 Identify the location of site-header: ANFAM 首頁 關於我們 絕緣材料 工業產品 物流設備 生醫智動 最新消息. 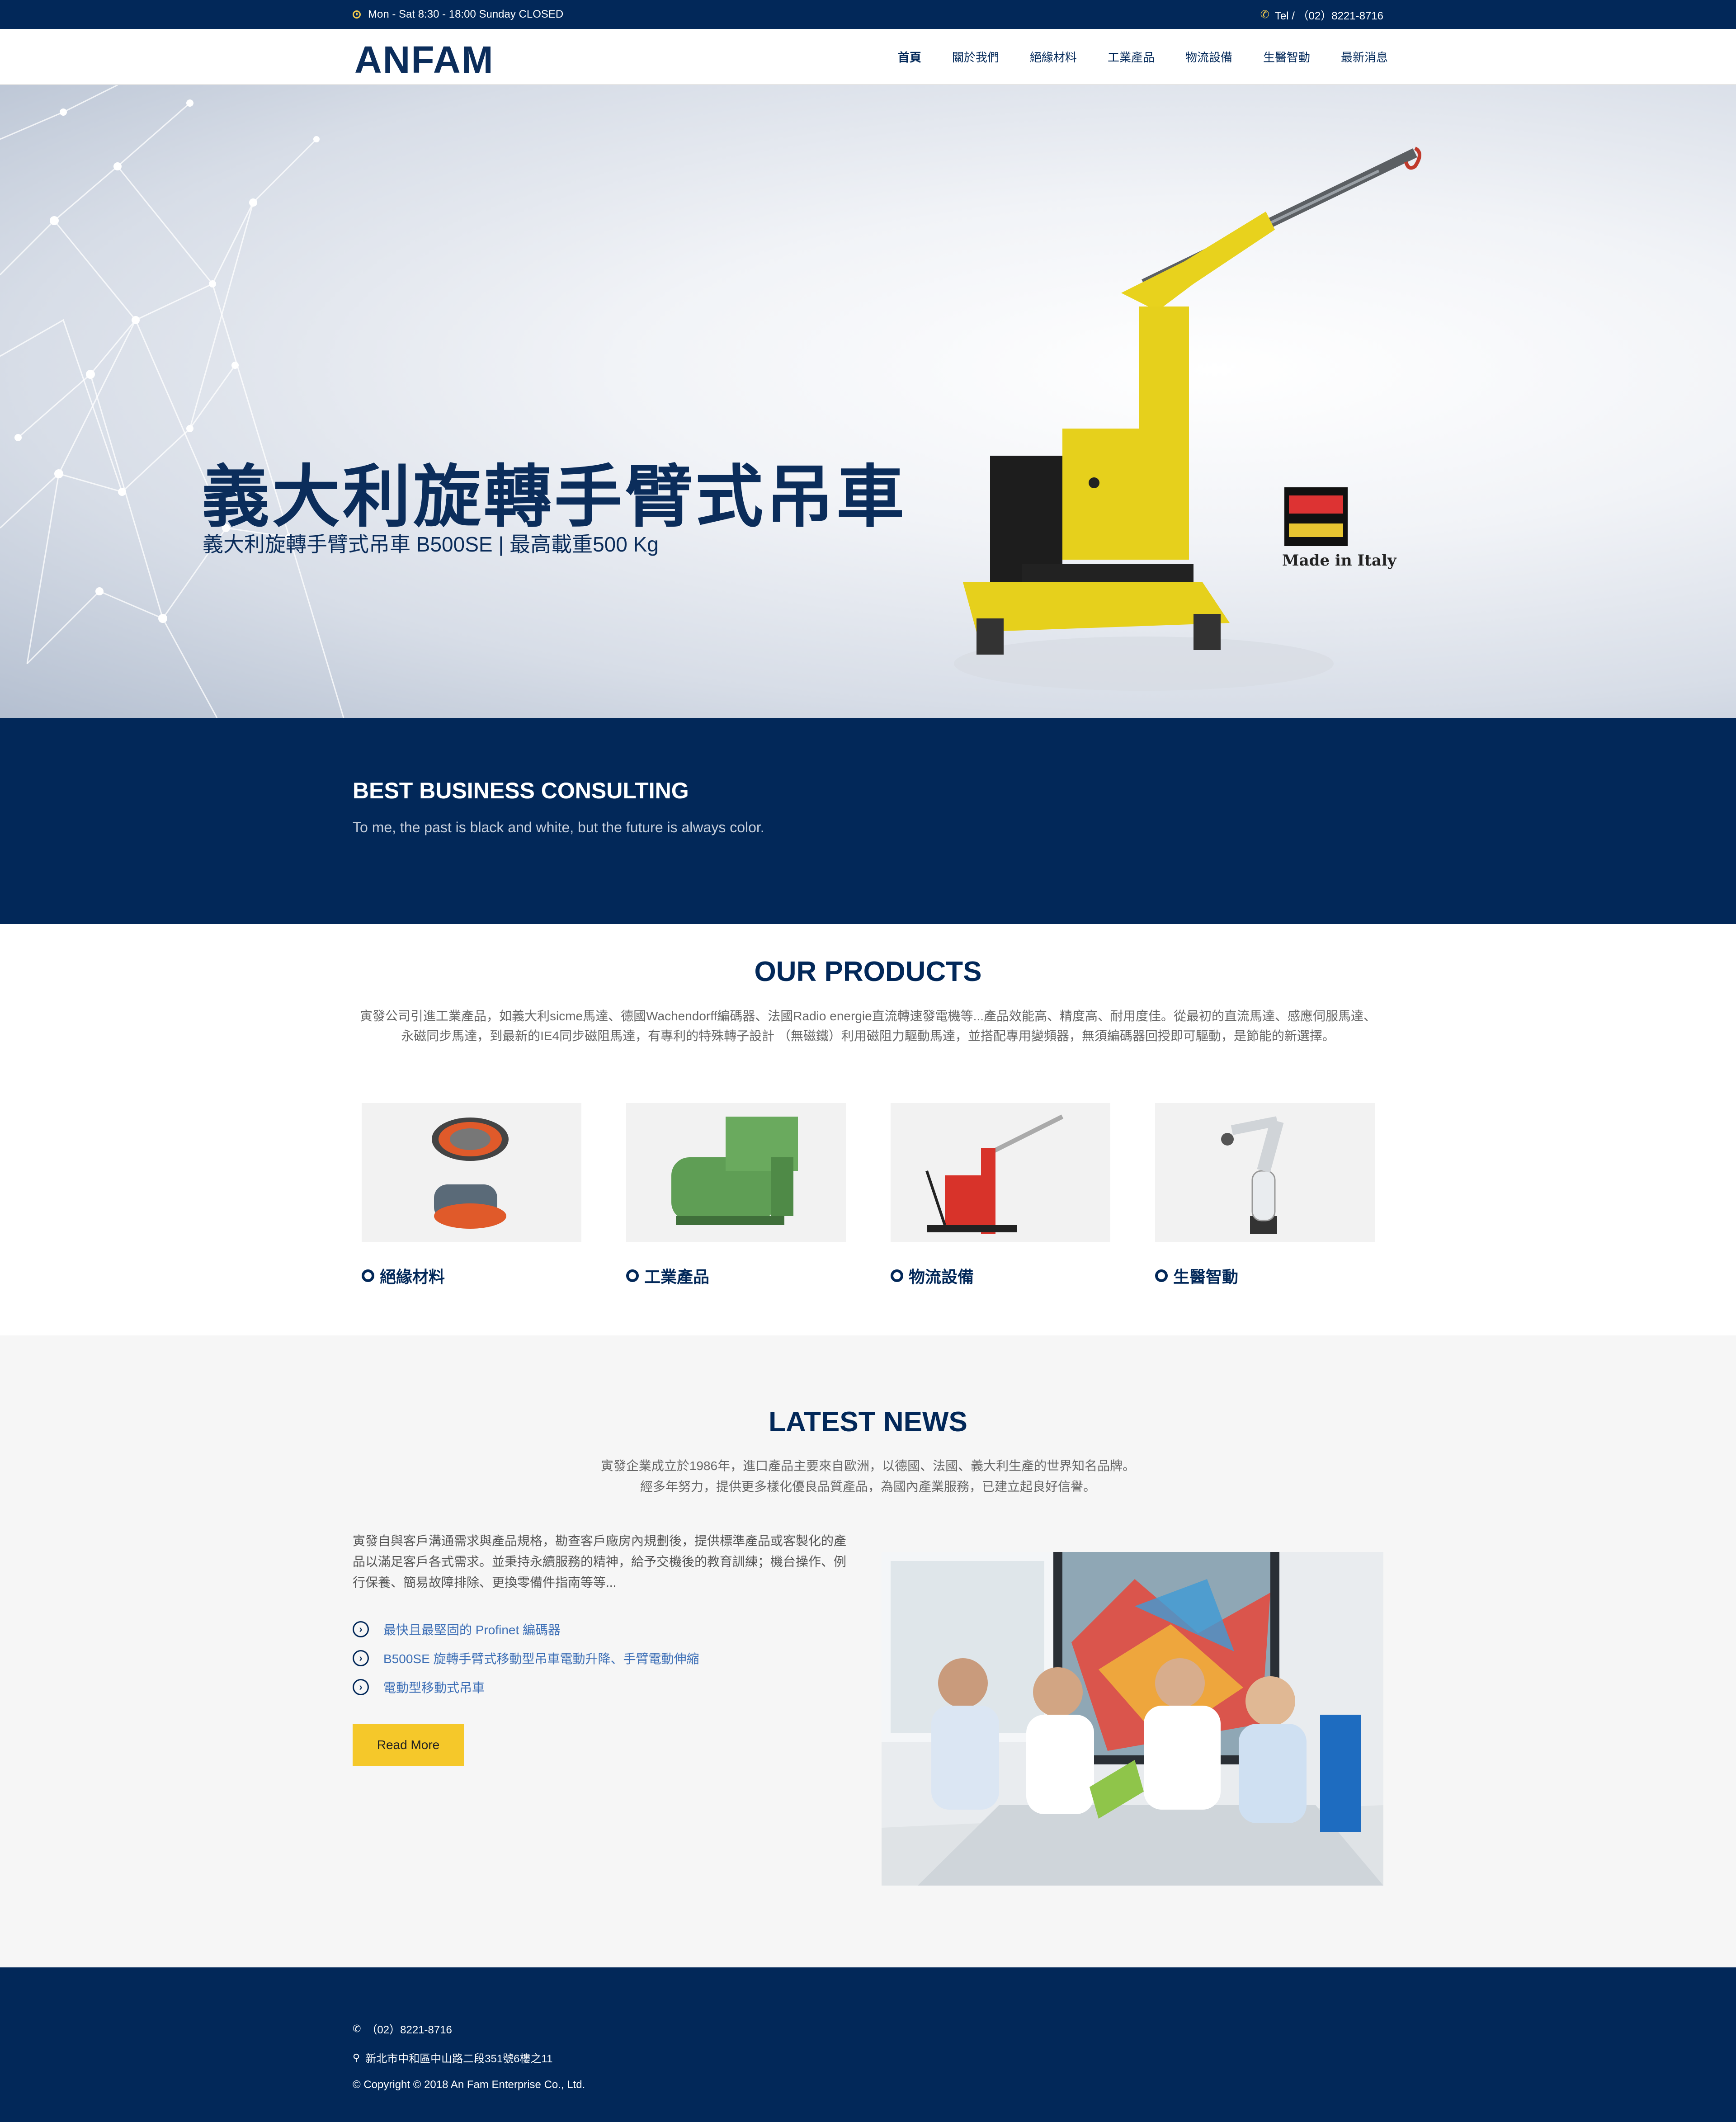
(868, 57).